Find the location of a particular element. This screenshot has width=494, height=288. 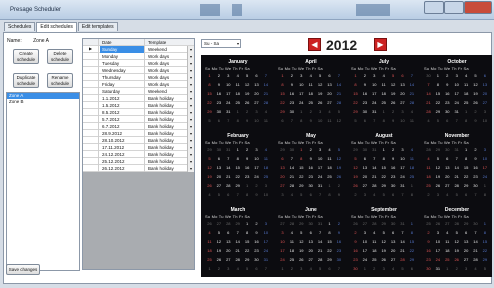

calendar-day: 17 is located at coordinates (402, 167).